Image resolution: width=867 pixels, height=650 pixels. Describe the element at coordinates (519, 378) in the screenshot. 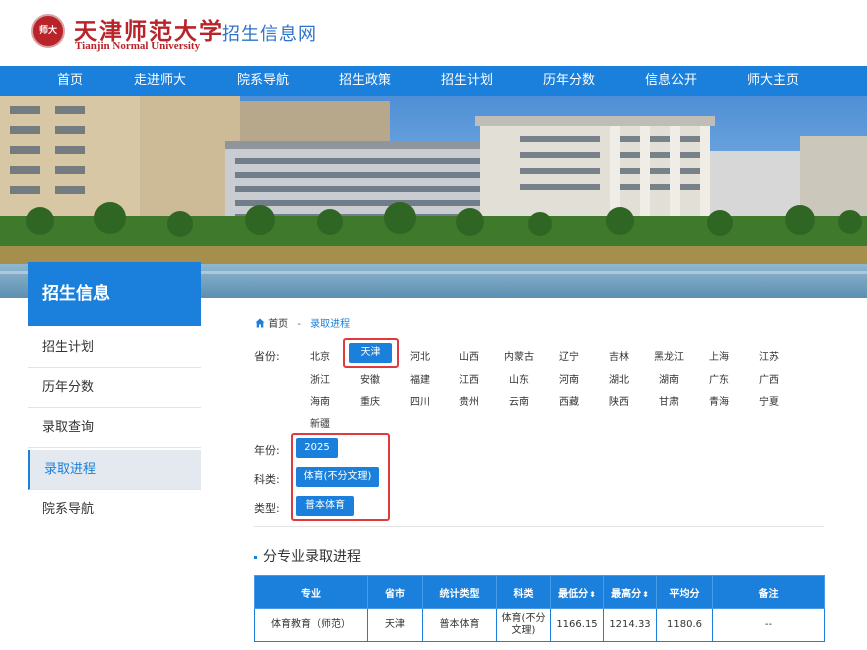

I see `province-option: 山东` at that location.